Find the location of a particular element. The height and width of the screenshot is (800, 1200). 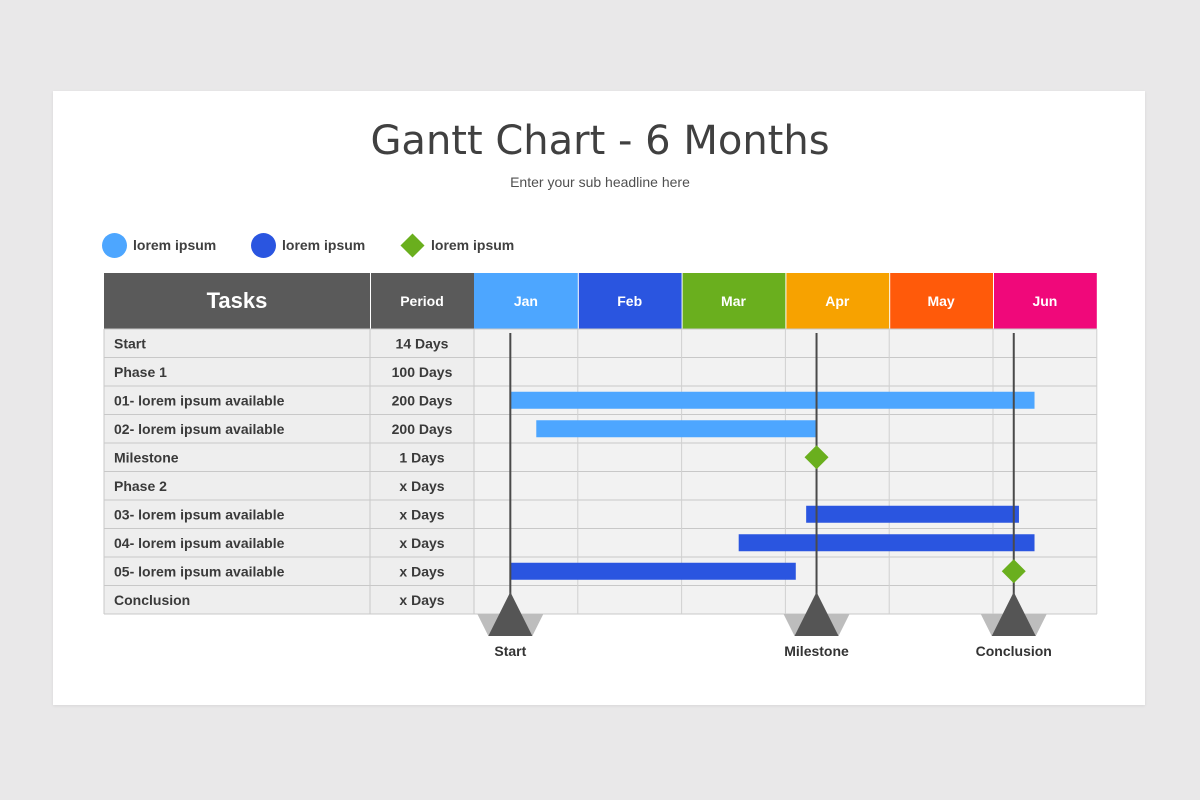

marker-label-conclusion: Conclusion is located at coordinates (1014, 651).